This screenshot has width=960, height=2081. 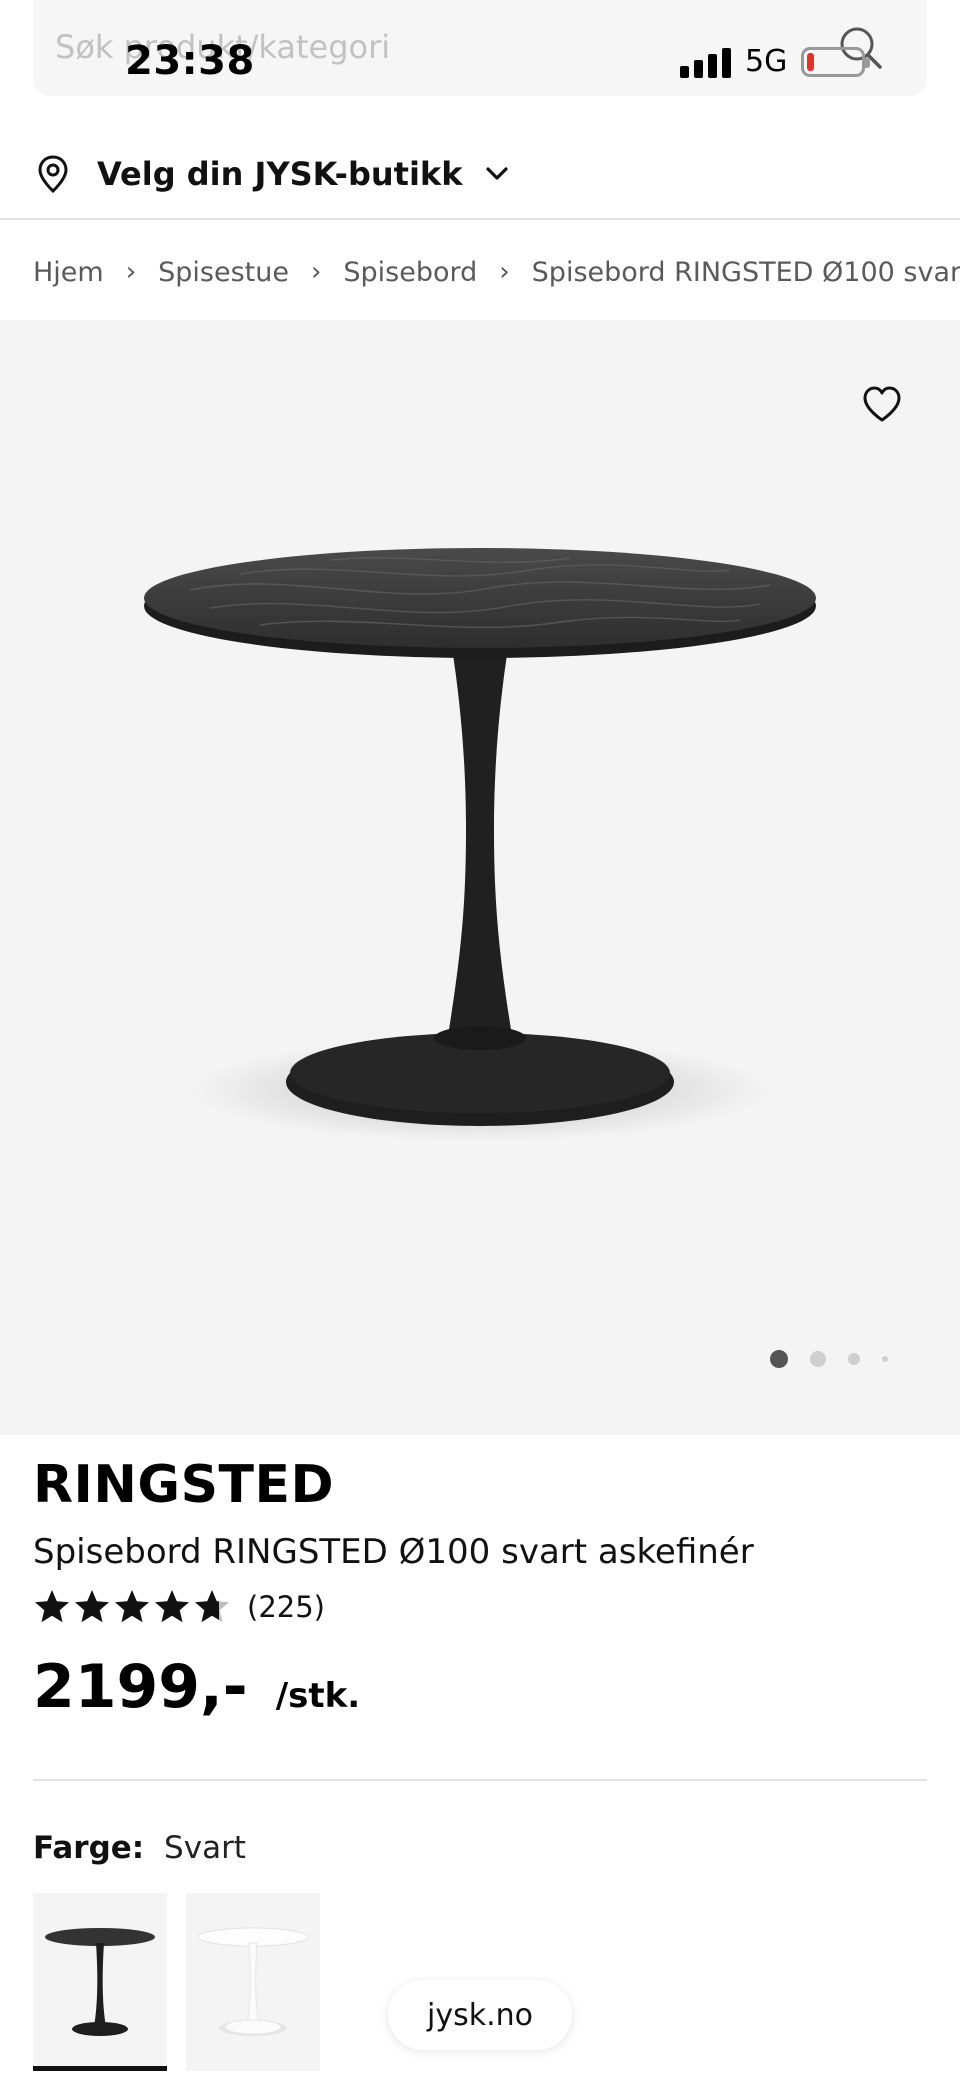 I want to click on rating-stars, so click(x=132, y=1607).